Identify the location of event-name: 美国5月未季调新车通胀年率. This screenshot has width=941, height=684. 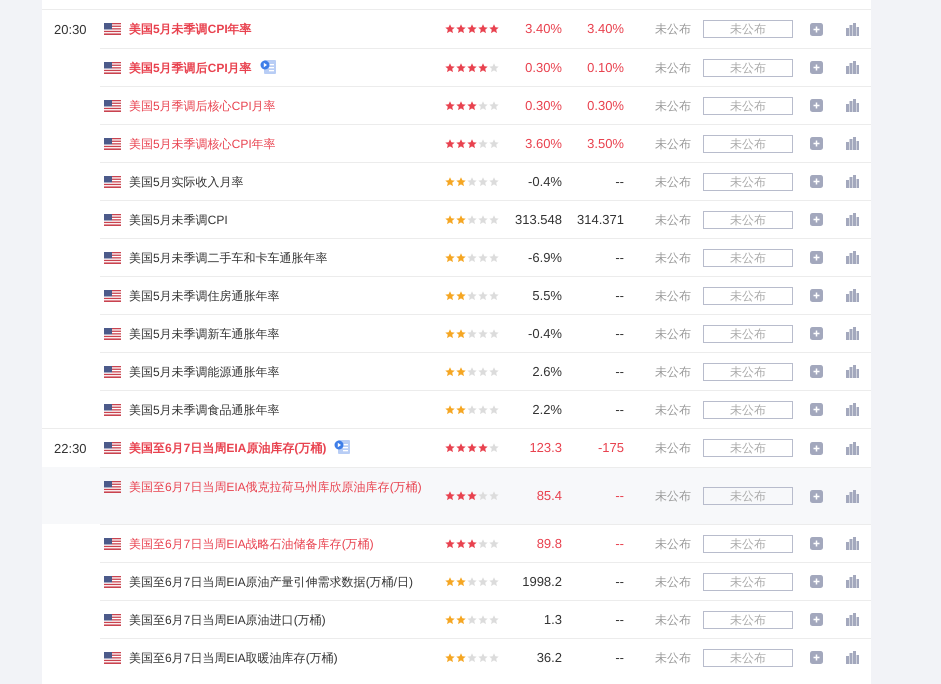
(204, 334).